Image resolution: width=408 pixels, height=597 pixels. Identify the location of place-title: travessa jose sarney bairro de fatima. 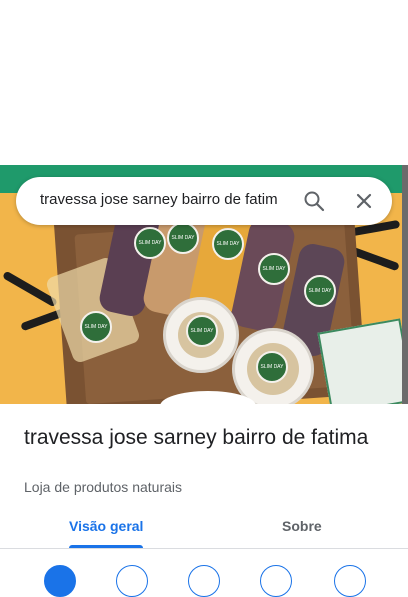
(196, 437).